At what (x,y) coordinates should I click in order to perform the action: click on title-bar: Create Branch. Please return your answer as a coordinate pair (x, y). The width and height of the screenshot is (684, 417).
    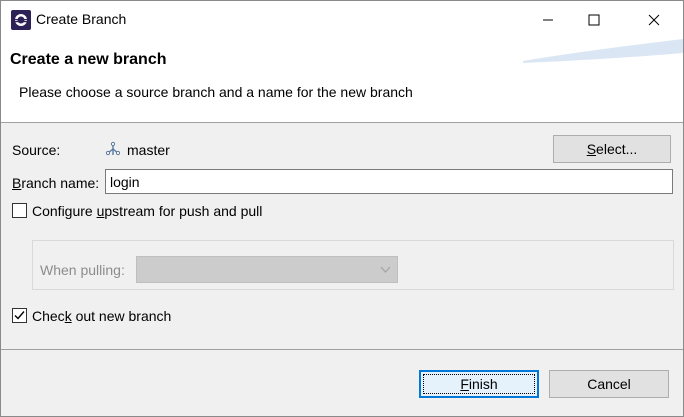
    Looking at the image, I should click on (342, 20).